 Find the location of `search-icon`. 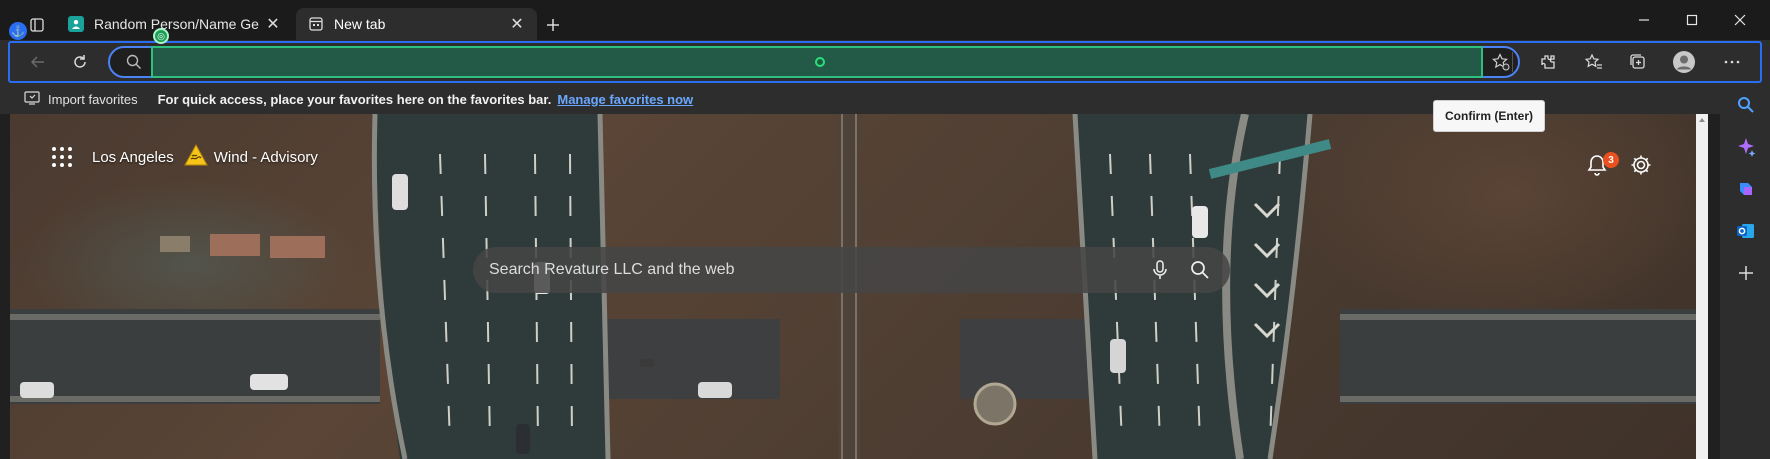

search-icon is located at coordinates (134, 64).